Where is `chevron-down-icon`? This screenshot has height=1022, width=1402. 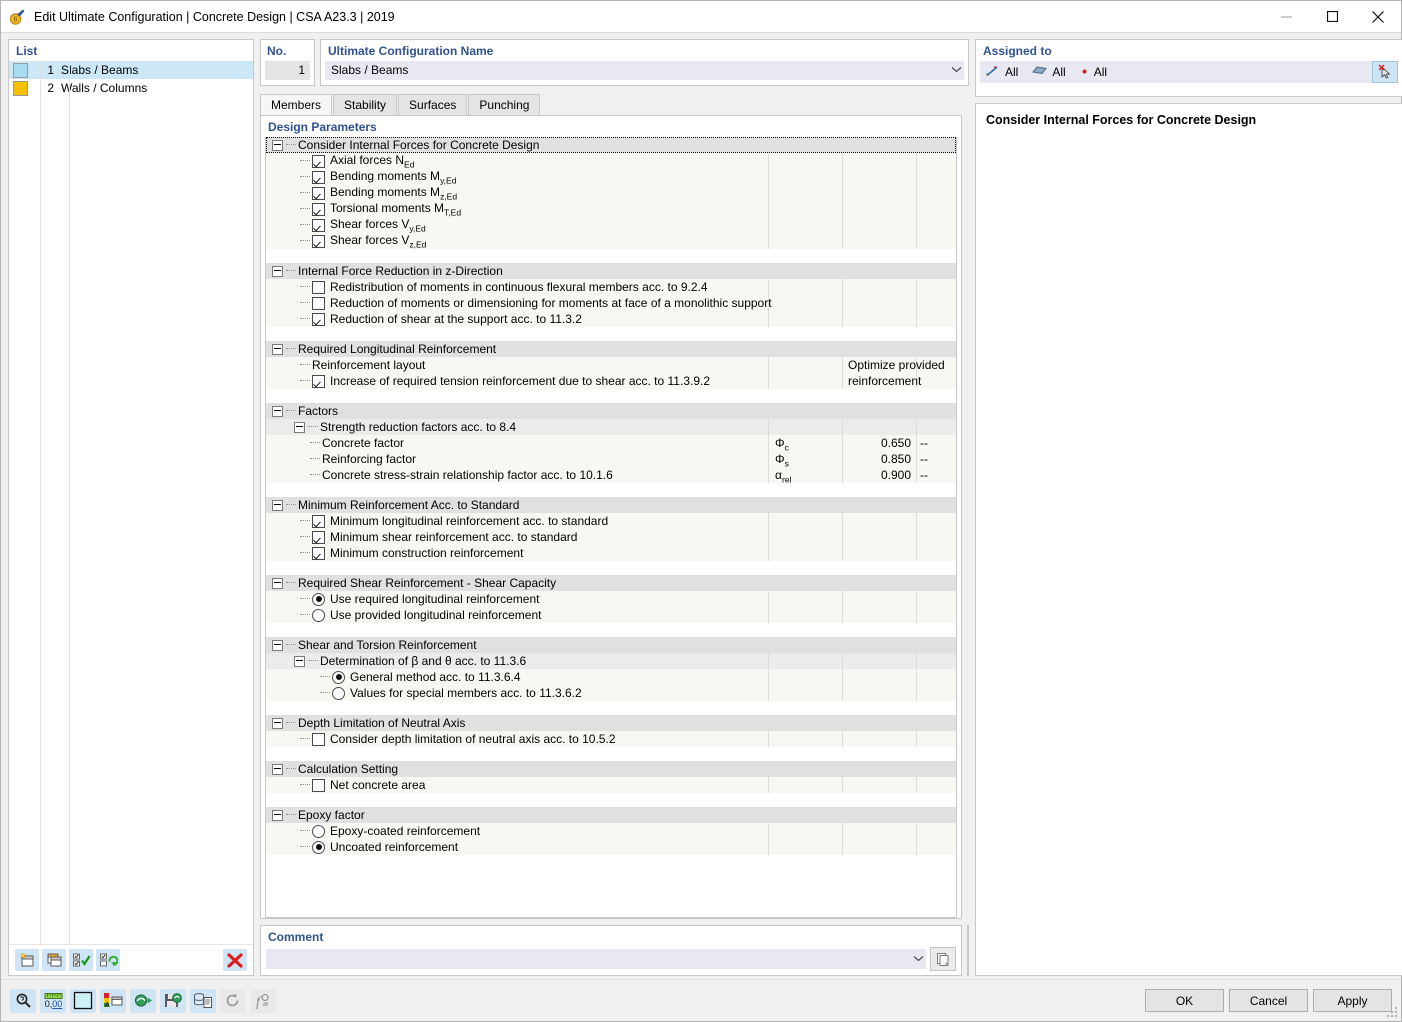 chevron-down-icon is located at coordinates (956, 70).